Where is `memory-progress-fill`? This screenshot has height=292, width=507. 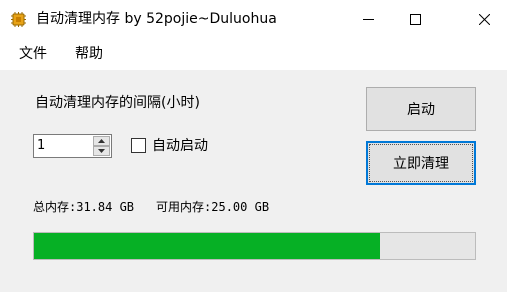 memory-progress-fill is located at coordinates (207, 246).